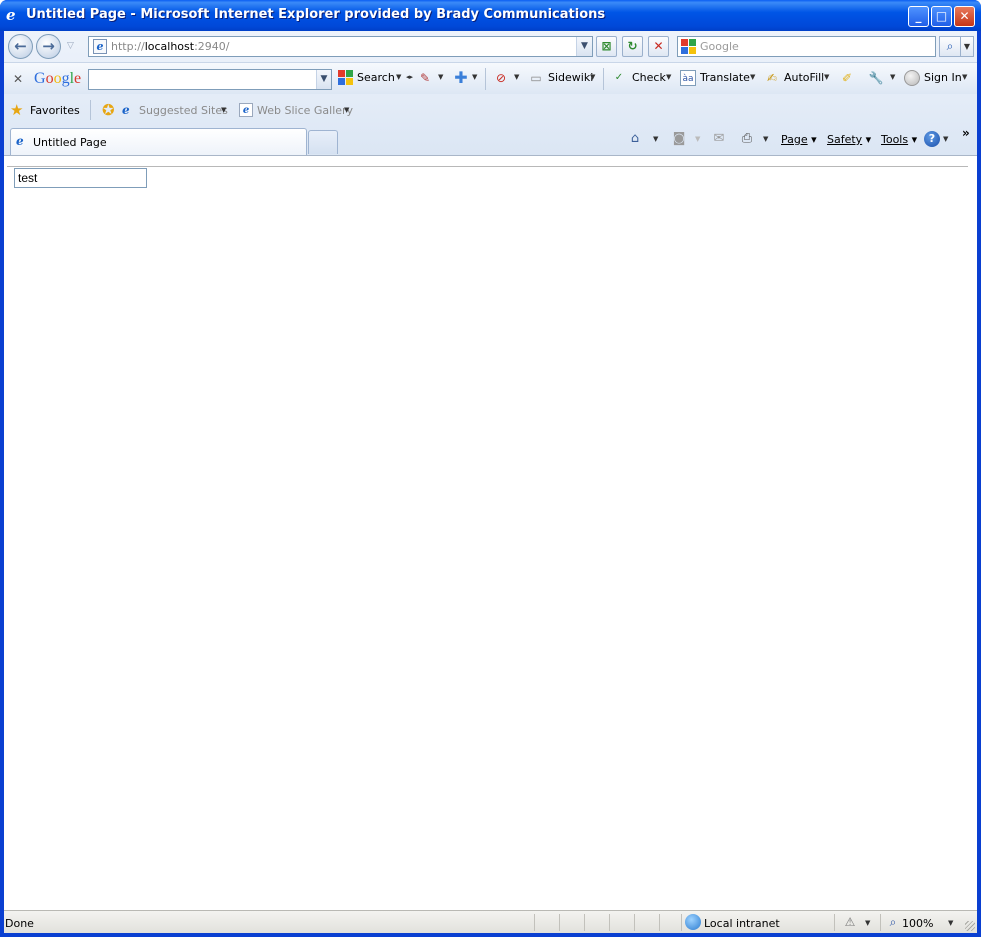 The height and width of the screenshot is (937, 981). What do you see at coordinates (655, 139) in the screenshot?
I see `home-dropdown-icon: ▼` at bounding box center [655, 139].